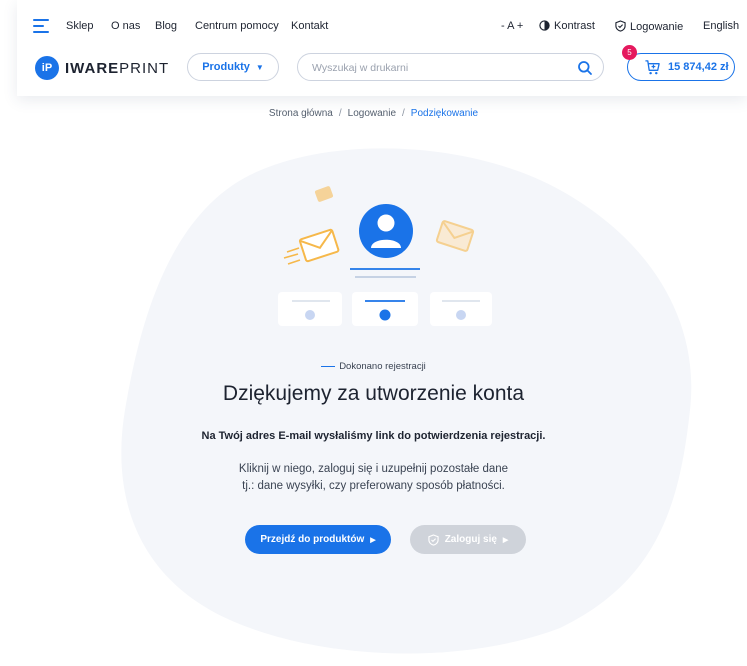 This screenshot has width=747, height=666. I want to click on breadcrumb: Strona główna / Logowanie / Podziękowanie, so click(373, 113).